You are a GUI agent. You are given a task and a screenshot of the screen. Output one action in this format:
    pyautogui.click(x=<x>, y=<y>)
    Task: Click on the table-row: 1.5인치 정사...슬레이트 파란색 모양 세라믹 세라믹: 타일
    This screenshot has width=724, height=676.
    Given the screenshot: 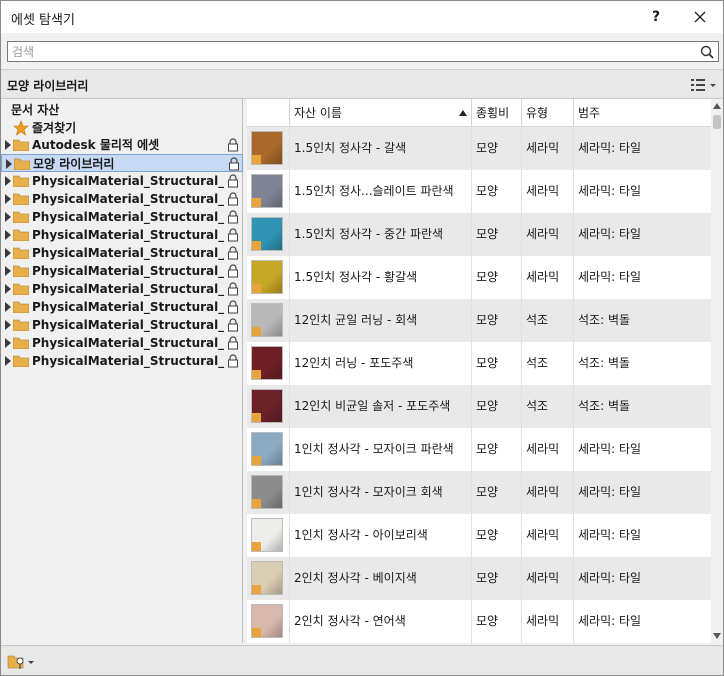 What is the action you would take?
    pyautogui.click(x=479, y=191)
    